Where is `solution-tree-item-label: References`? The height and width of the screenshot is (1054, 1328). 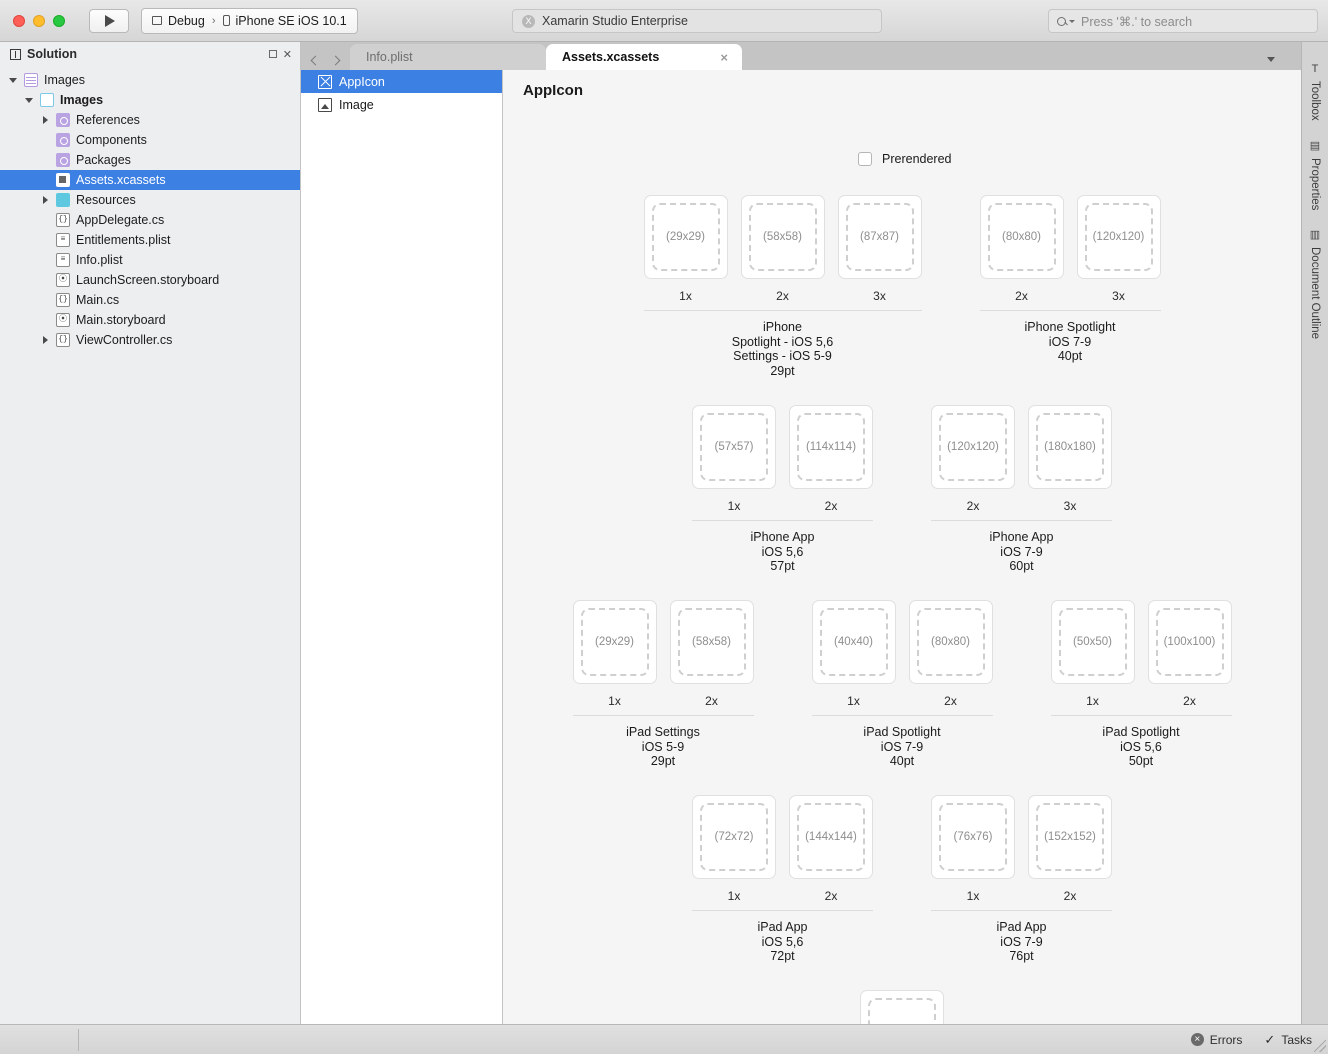
solution-tree-item-label: References is located at coordinates (108, 120).